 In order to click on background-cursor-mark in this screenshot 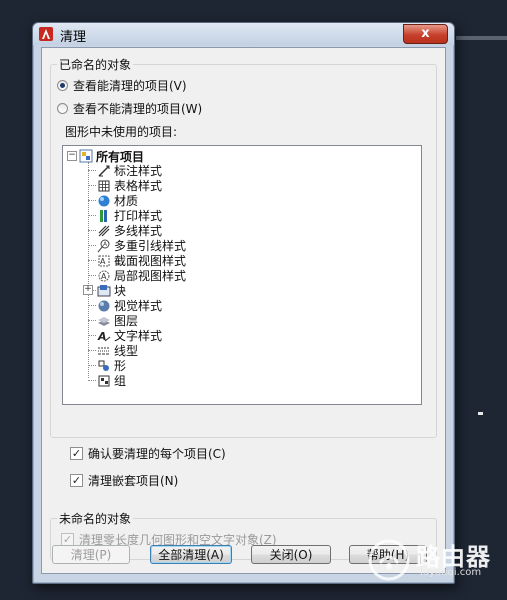, I will do `click(480, 413)`.